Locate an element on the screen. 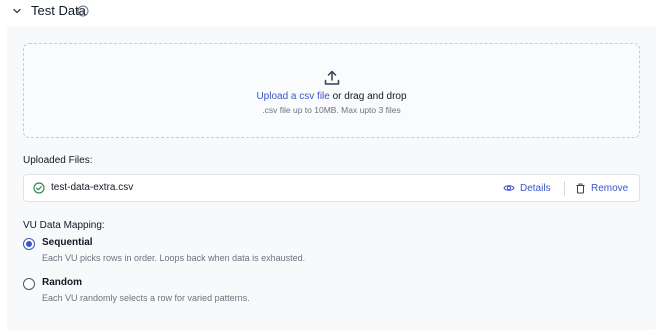 The height and width of the screenshot is (335, 661). uploaded-files-label: Uploaded Files: is located at coordinates (58, 160).